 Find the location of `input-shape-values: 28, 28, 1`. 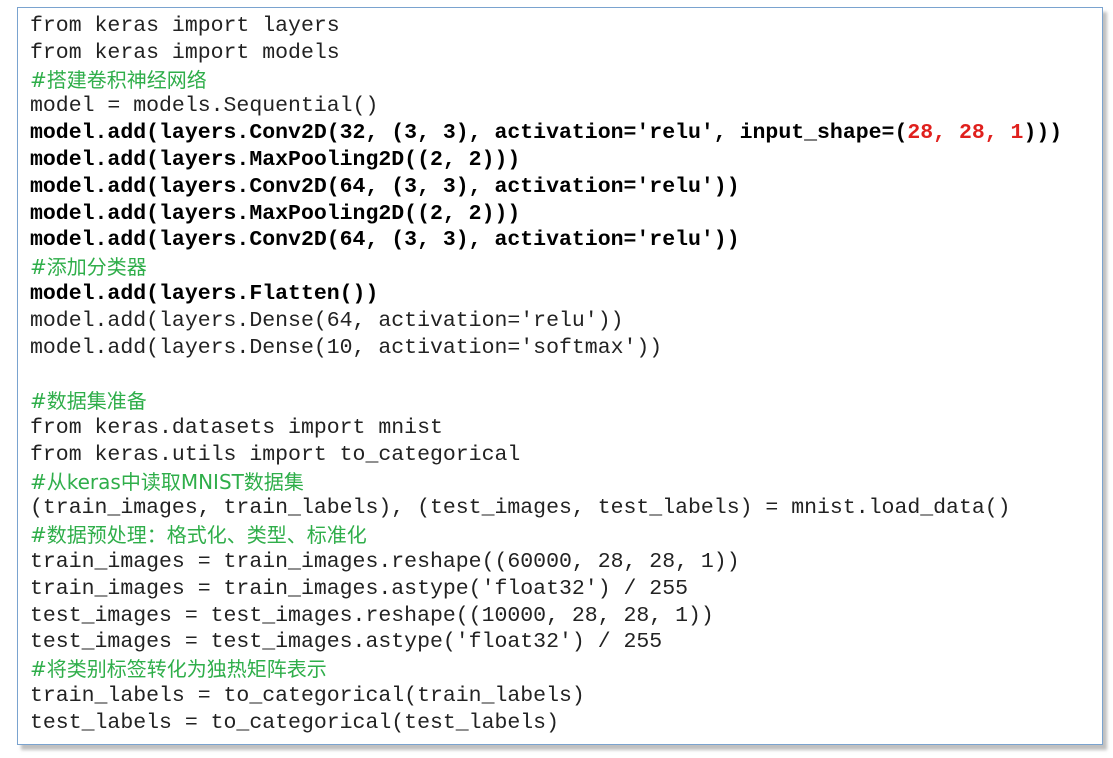

input-shape-values: 28, 28, 1 is located at coordinates (965, 133).